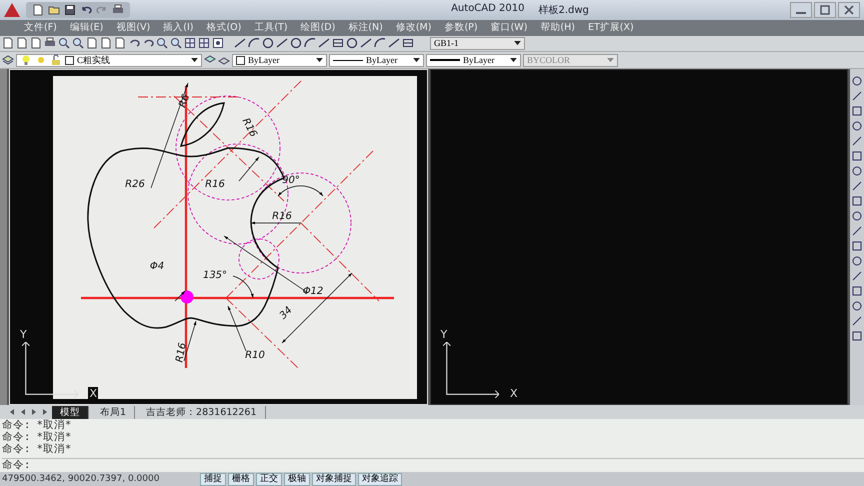  I want to click on lineweight-dropdown: ByLayer, so click(473, 60).